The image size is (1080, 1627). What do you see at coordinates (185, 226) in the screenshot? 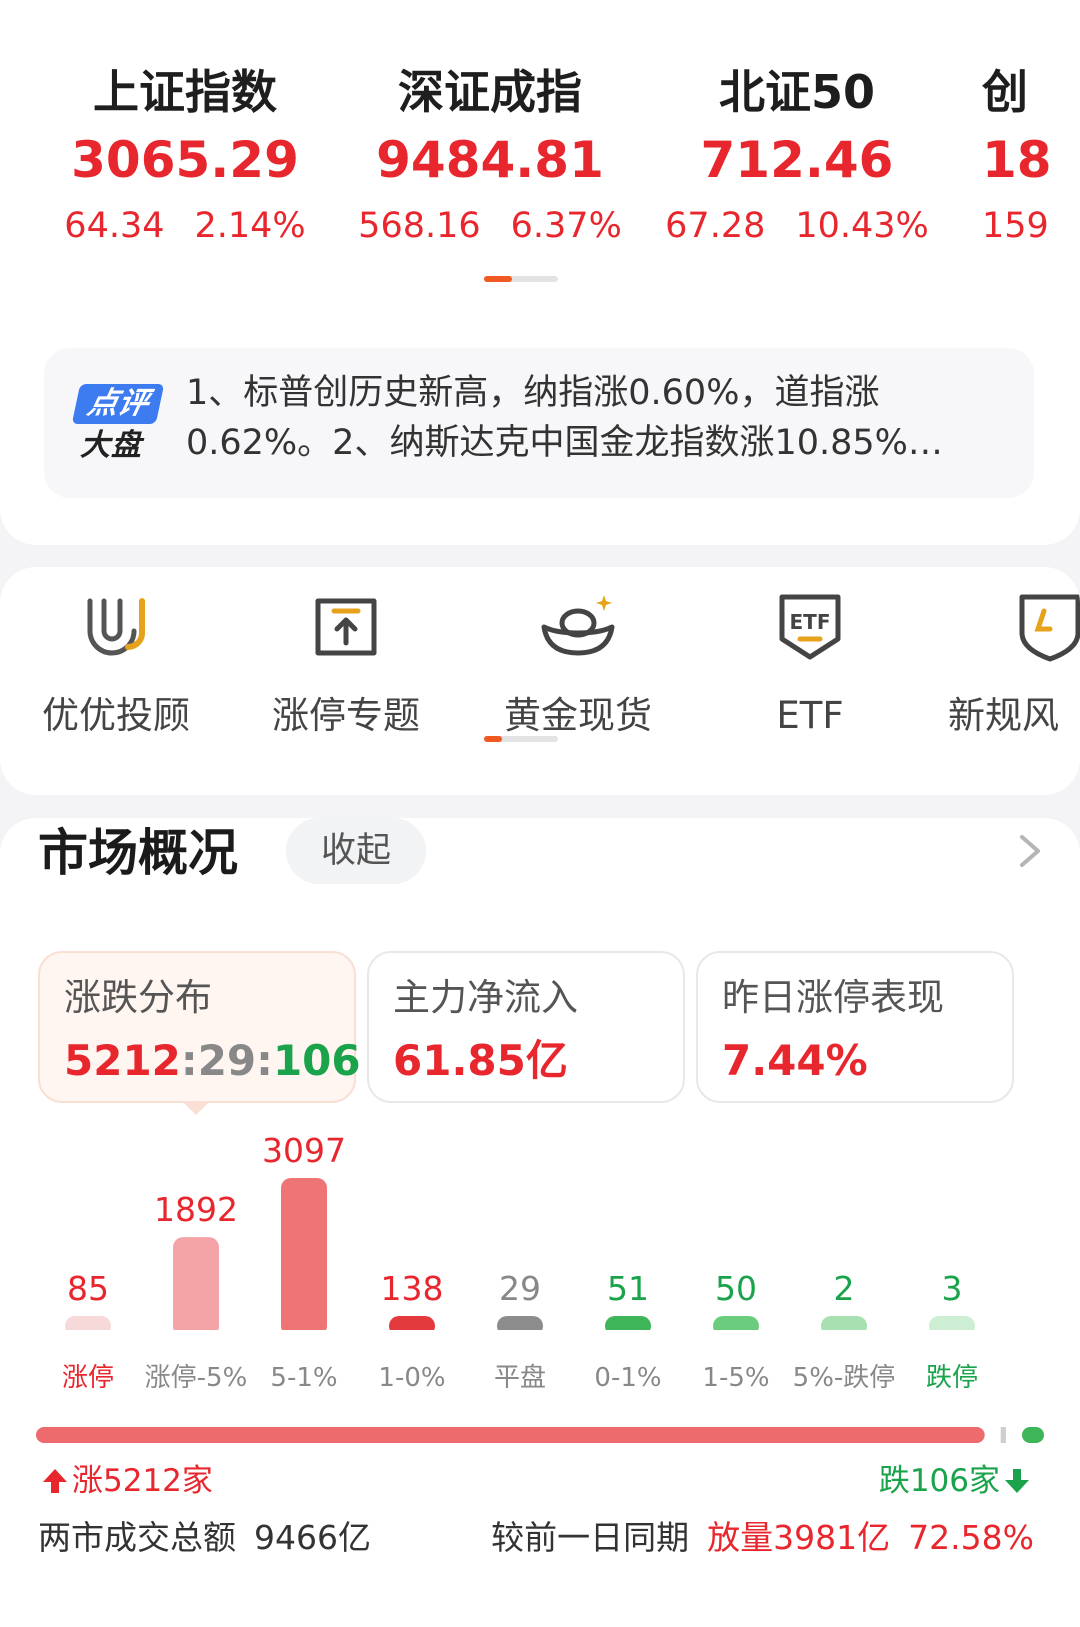
I see `index-change: 64.34 2.14%` at bounding box center [185, 226].